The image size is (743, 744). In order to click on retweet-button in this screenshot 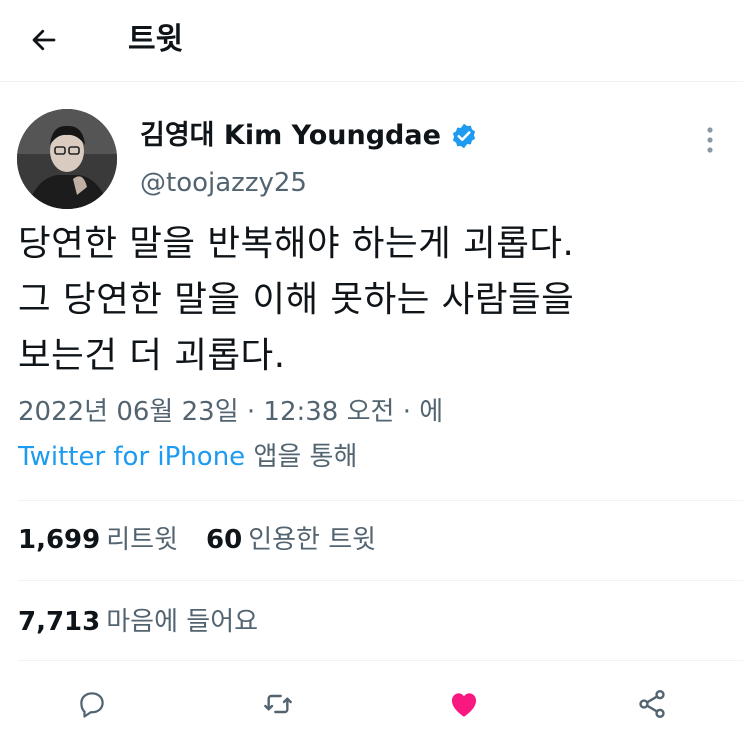, I will do `click(278, 704)`.